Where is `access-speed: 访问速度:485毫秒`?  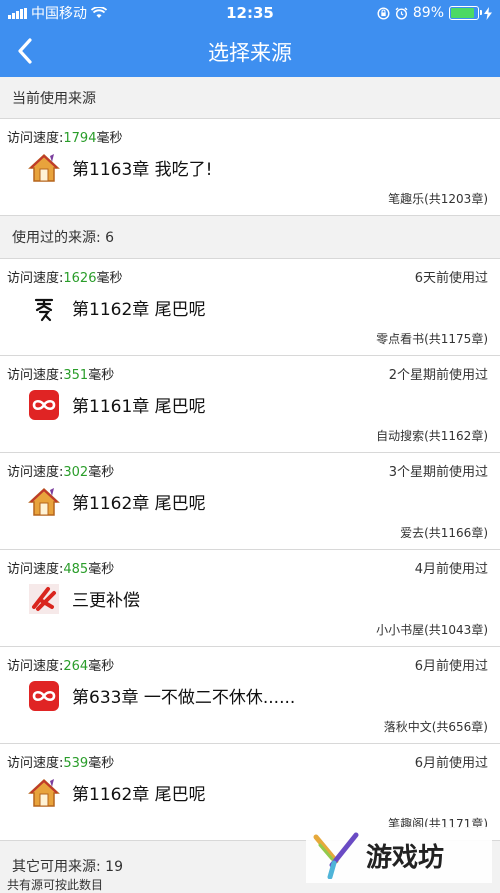
access-speed: 访问速度:485毫秒 is located at coordinates (61, 569).